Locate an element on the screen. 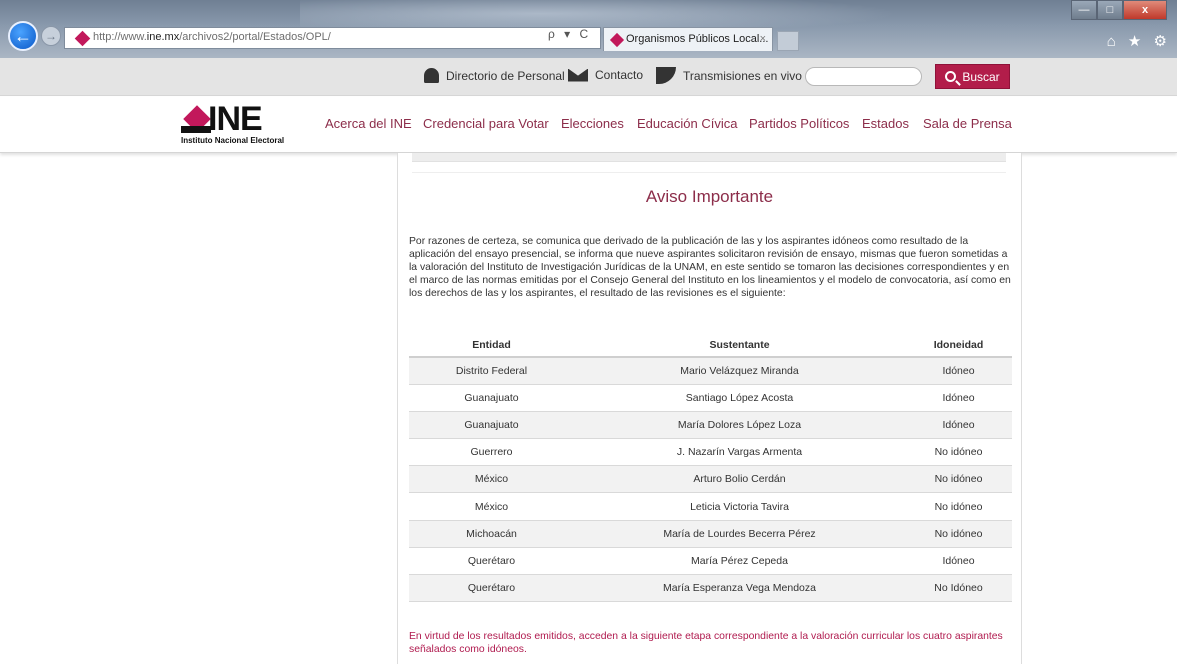  directorio-label: Directorio de Personal is located at coordinates (505, 75).